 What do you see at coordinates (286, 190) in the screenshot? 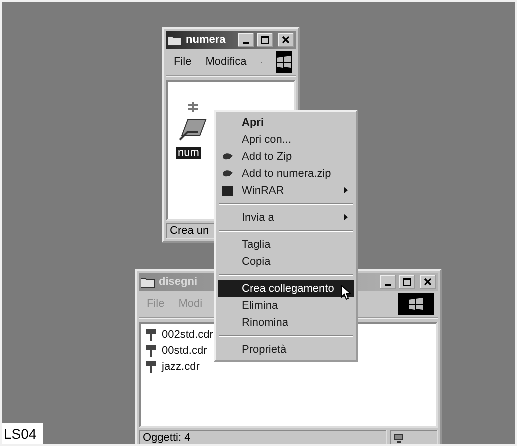
I see `menu-item: WinRAR` at bounding box center [286, 190].